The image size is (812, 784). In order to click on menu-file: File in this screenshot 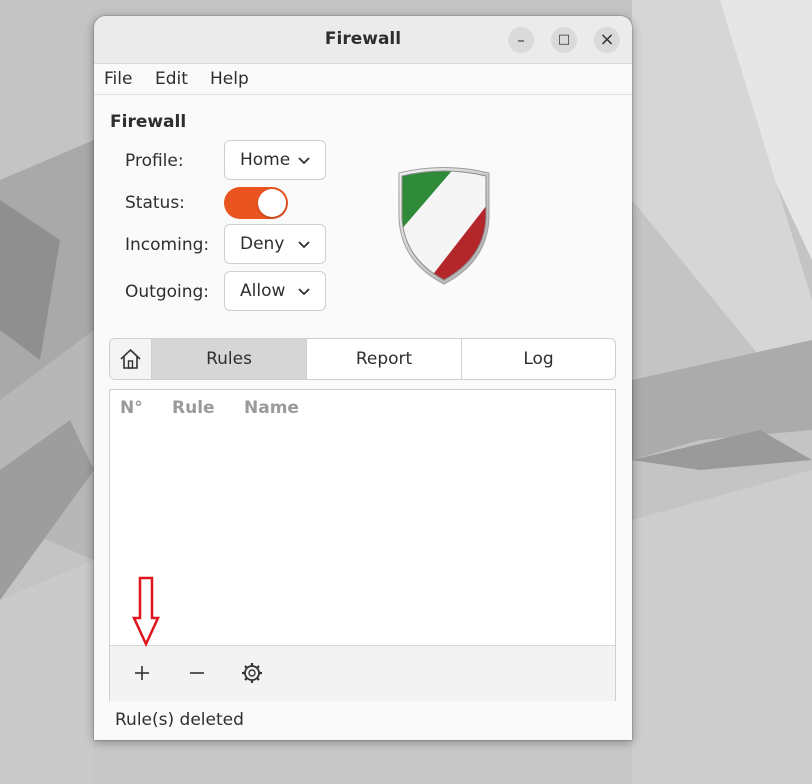, I will do `click(118, 79)`.